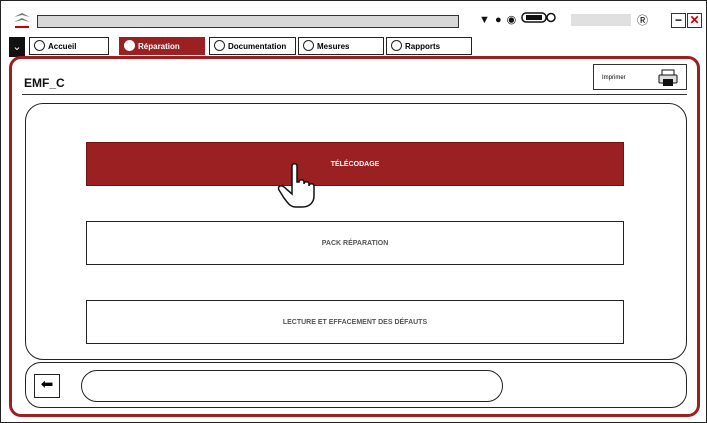  I want to click on user-icon: ●, so click(499, 20).